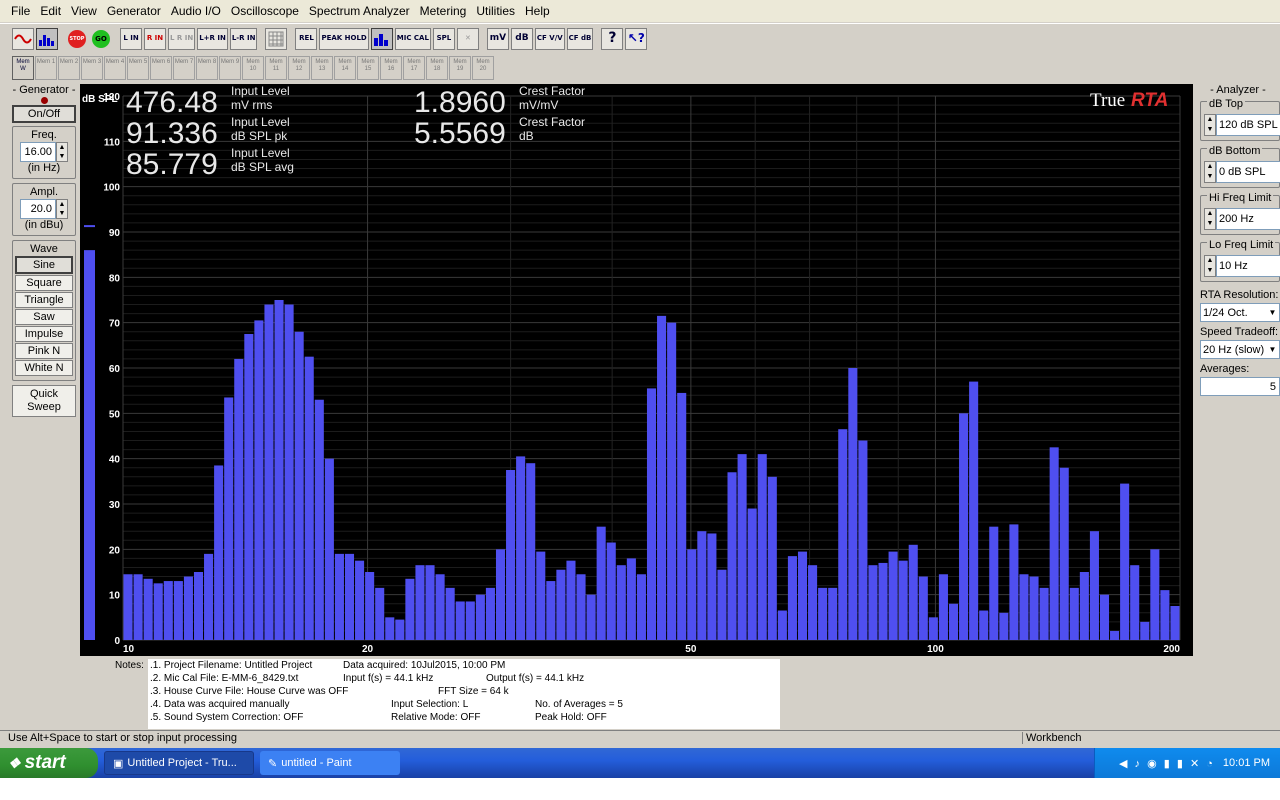 This screenshot has width=1280, height=800. What do you see at coordinates (101, 39) in the screenshot?
I see `go-button: GO` at bounding box center [101, 39].